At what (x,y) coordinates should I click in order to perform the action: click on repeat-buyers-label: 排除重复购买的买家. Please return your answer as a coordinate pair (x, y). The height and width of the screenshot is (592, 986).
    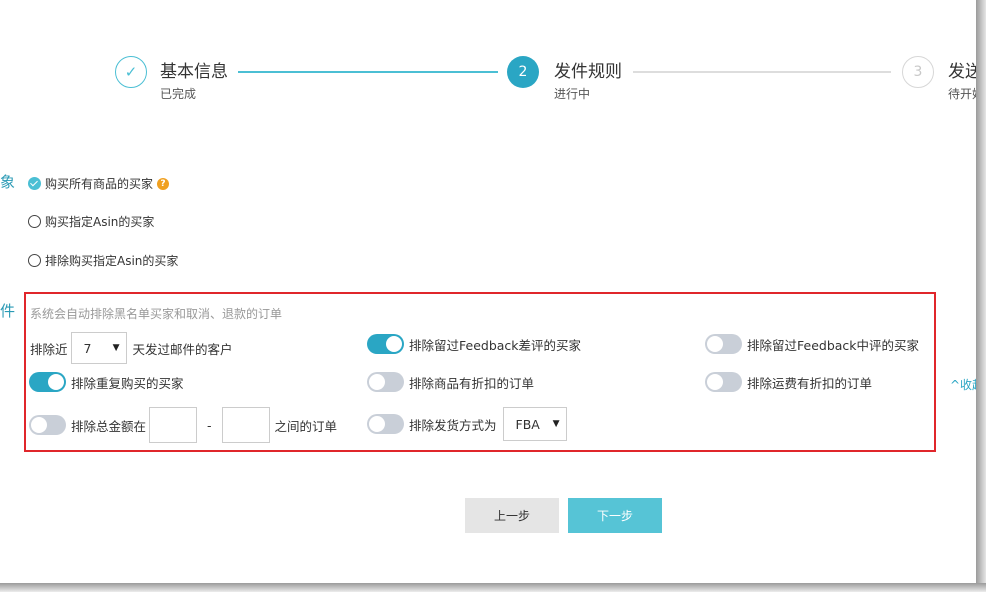
    Looking at the image, I should click on (127, 383).